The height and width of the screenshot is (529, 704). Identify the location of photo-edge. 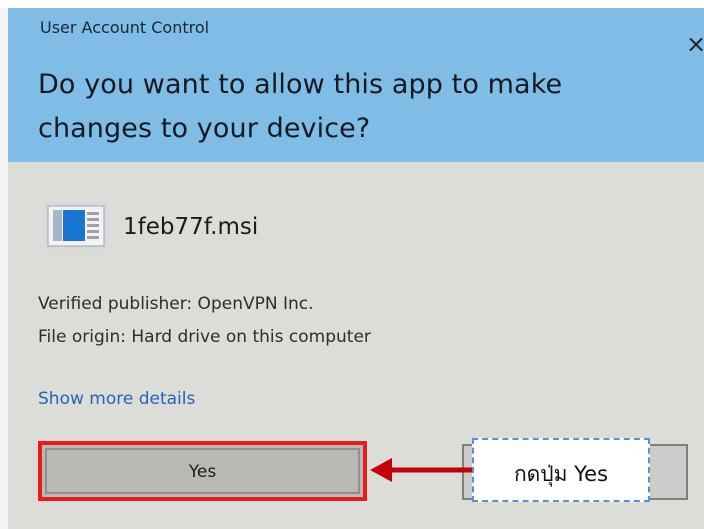
(4, 268).